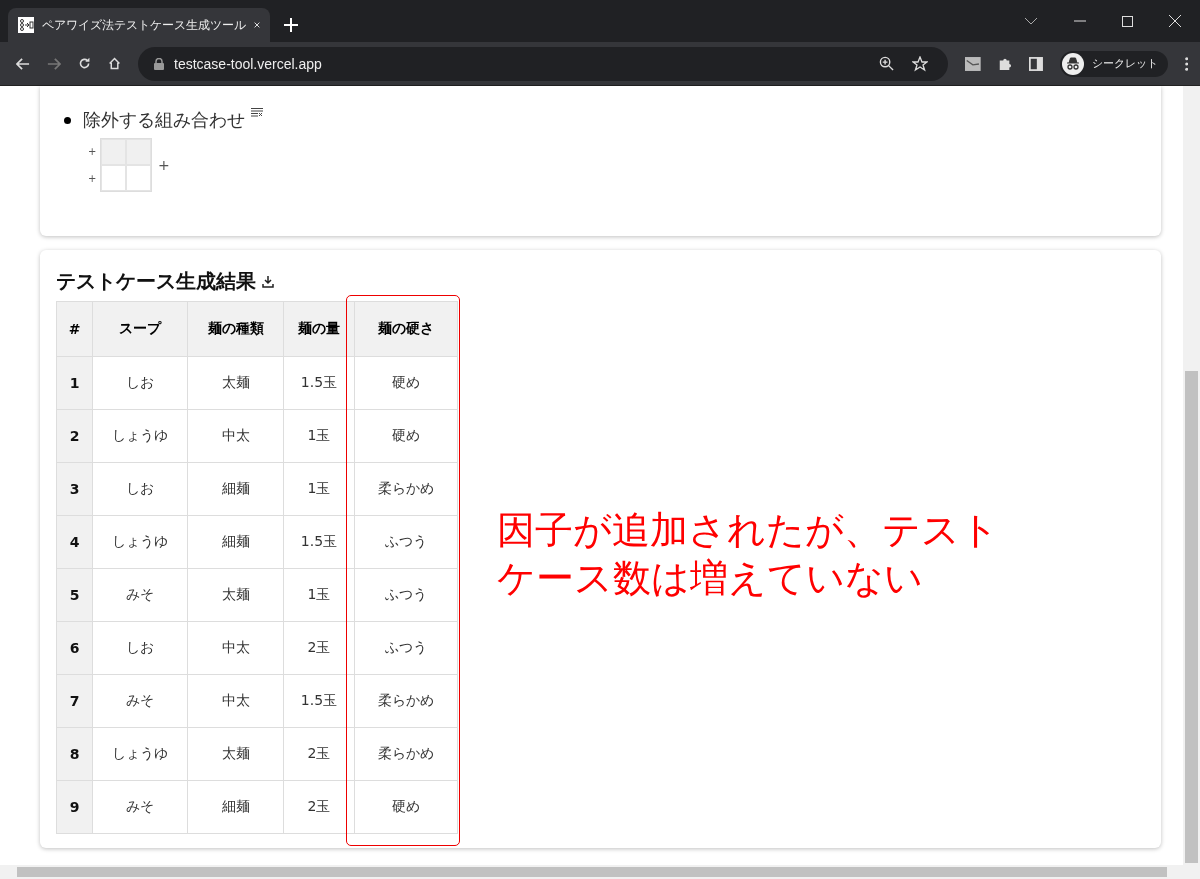 Image resolution: width=1200 pixels, height=879 pixels. Describe the element at coordinates (235, 329) in the screenshot. I see `column-header: 麺の種類` at that location.